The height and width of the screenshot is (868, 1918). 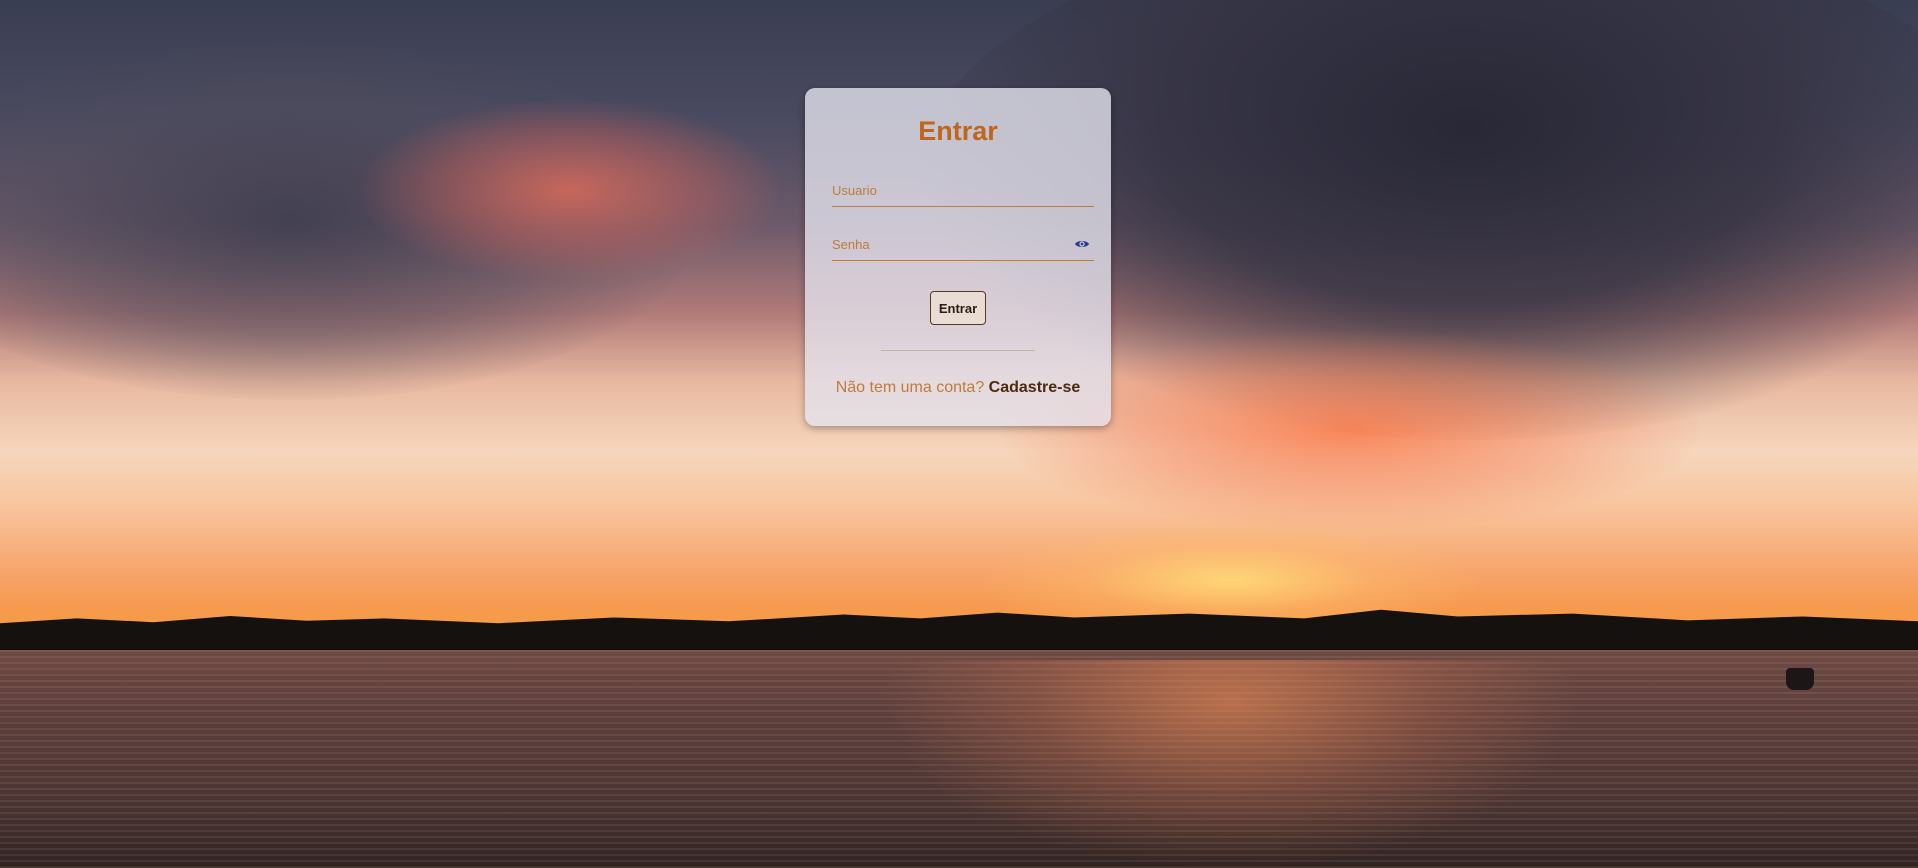 What do you see at coordinates (947, 190) in the screenshot?
I see `username-input` at bounding box center [947, 190].